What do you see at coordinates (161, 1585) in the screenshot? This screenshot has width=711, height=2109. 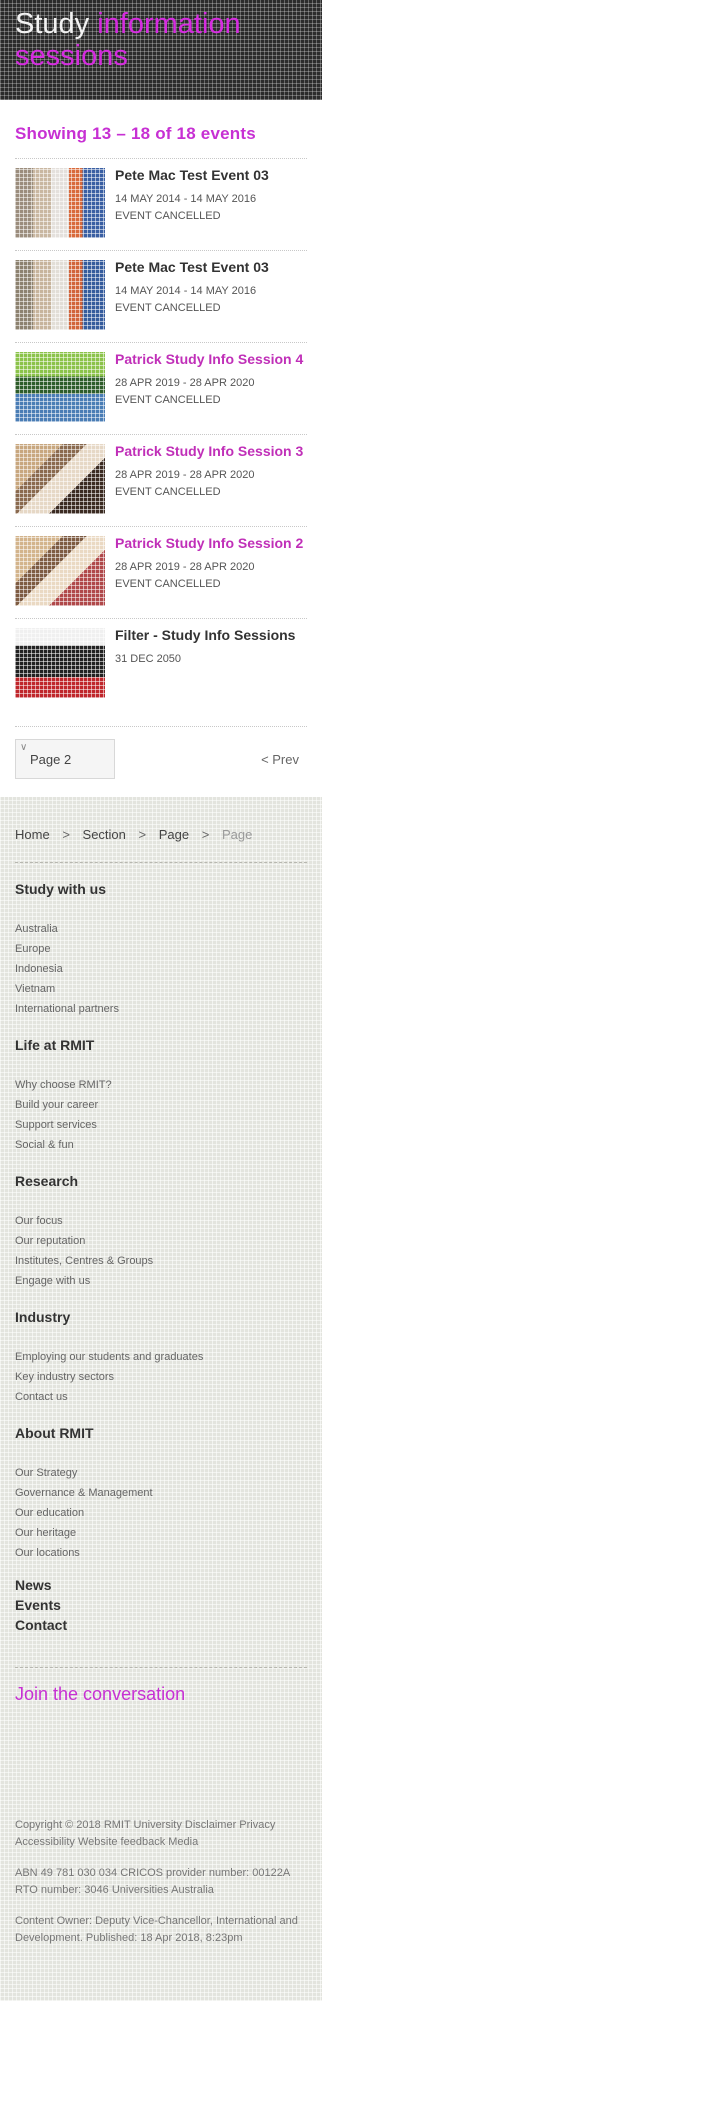 I see `news-link: News` at bounding box center [161, 1585].